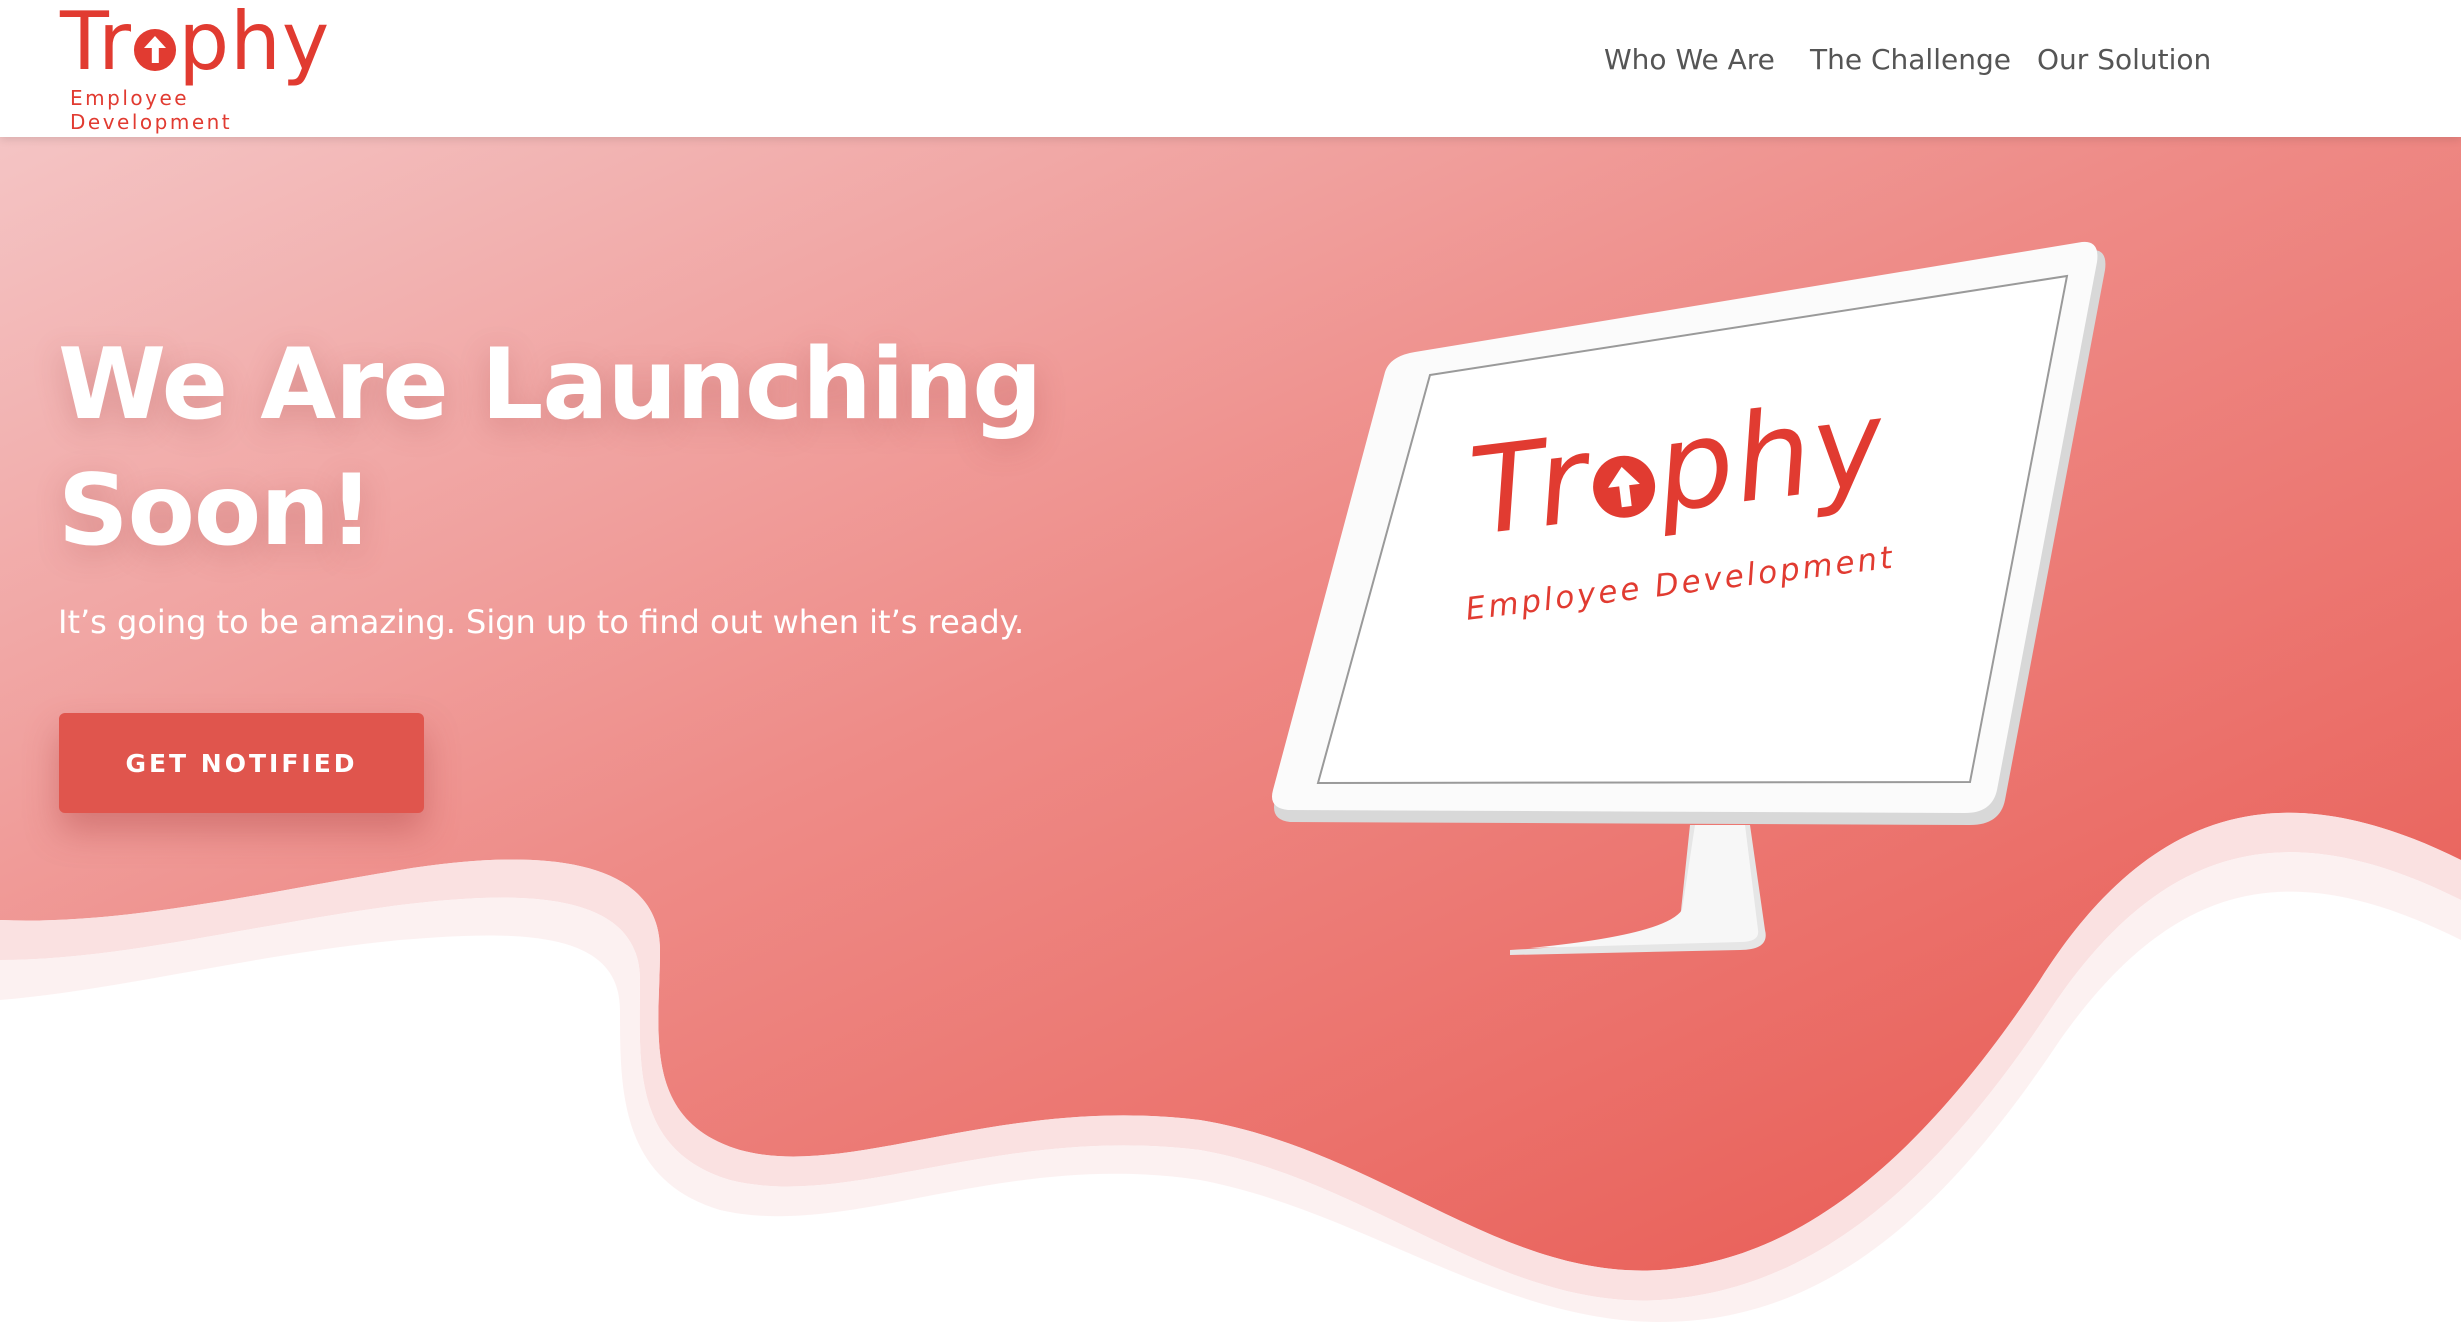 This screenshot has width=2461, height=1322. What do you see at coordinates (1910, 60) in the screenshot?
I see `nav-link-the-challenge: The Challenge` at bounding box center [1910, 60].